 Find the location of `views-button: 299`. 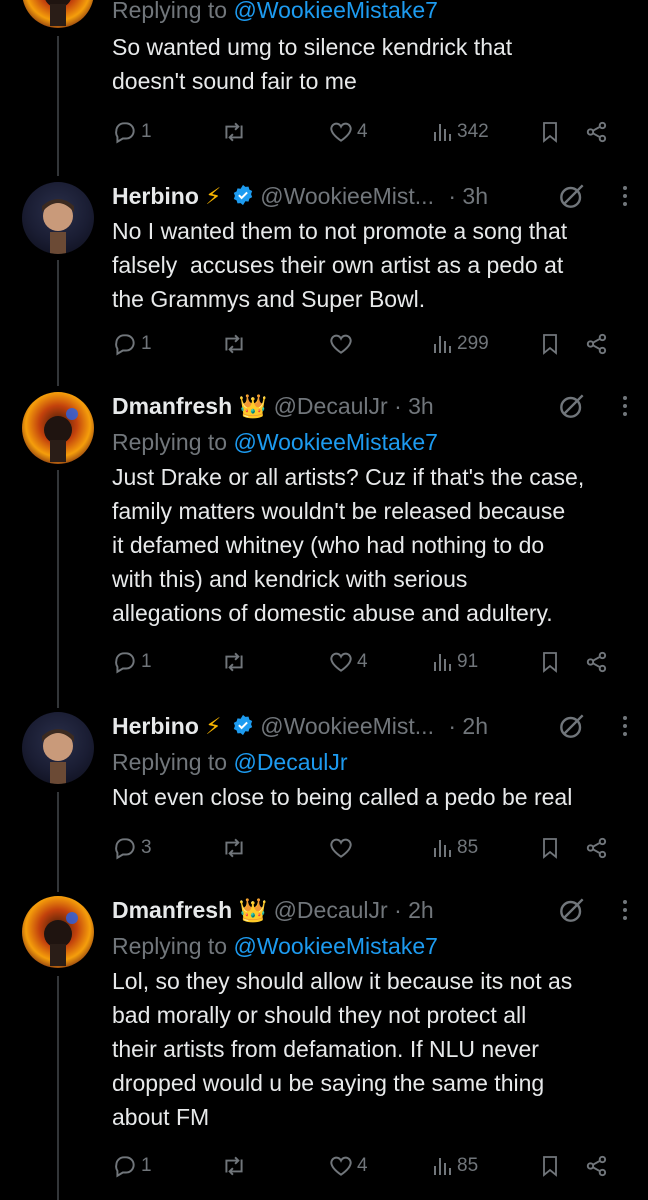

views-button: 299 is located at coordinates (459, 344).